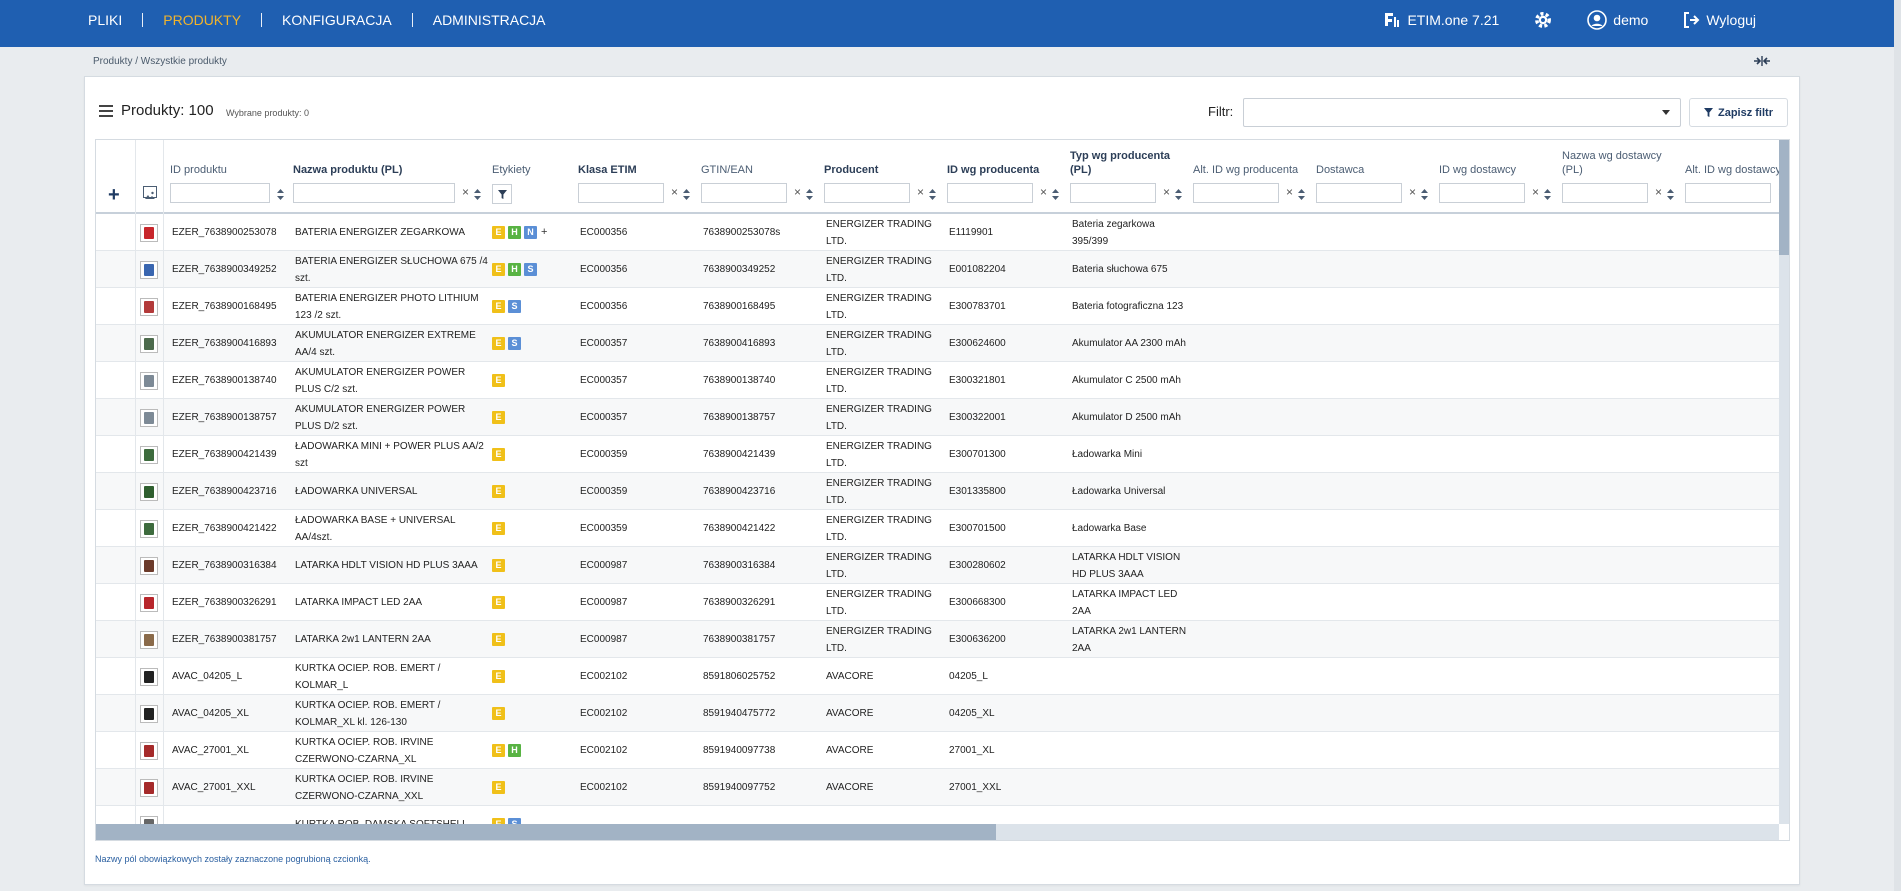 This screenshot has height=891, width=1901. What do you see at coordinates (1441, 20) in the screenshot?
I see `version-link: ETIM.one 7.21` at bounding box center [1441, 20].